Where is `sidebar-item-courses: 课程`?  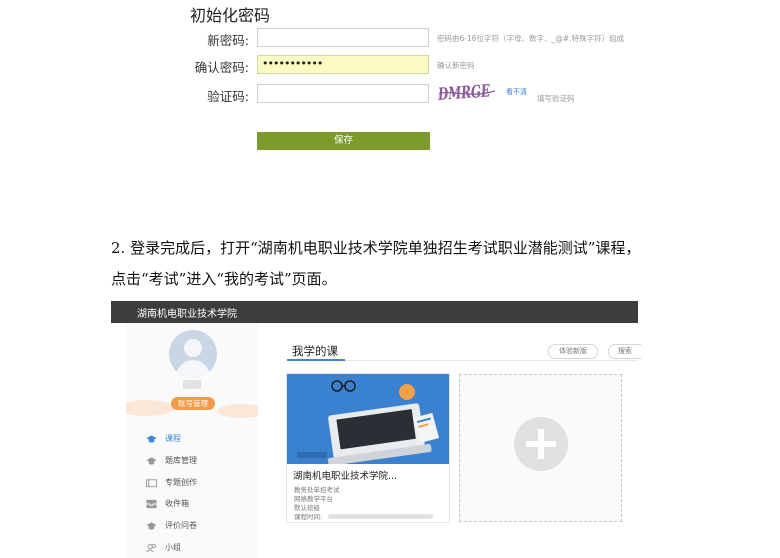 sidebar-item-courses: 课程 is located at coordinates (163, 438).